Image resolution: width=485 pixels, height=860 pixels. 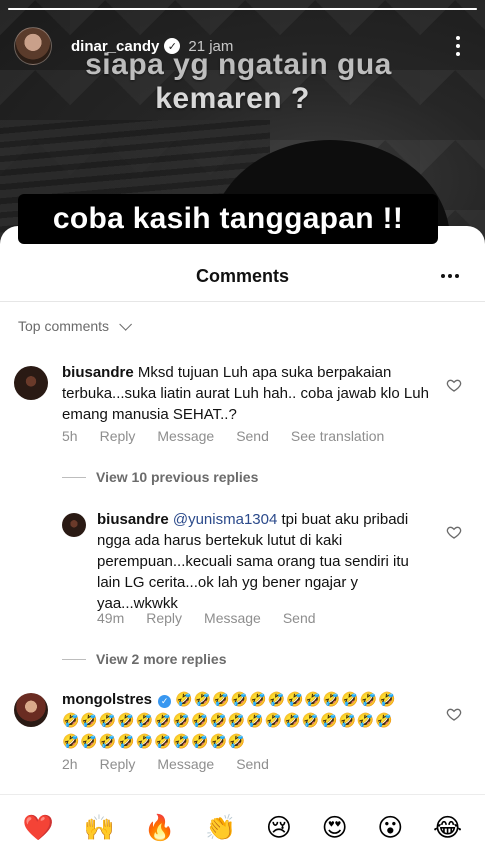 I want to click on view-previous-replies: View 10 previous replies, so click(x=160, y=477).